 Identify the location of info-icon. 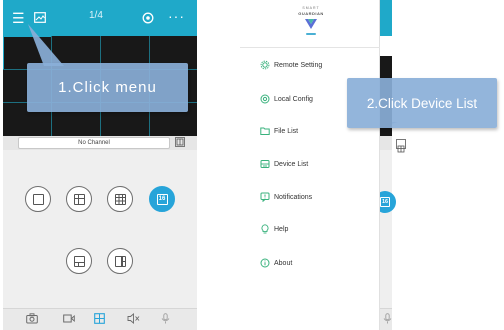
(265, 263).